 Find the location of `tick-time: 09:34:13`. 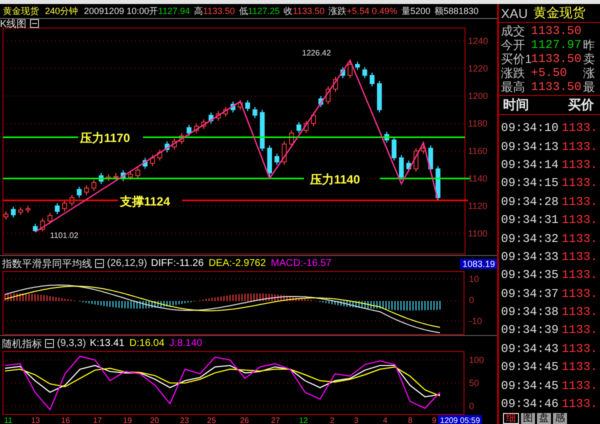

tick-time: 09:34:13 is located at coordinates (530, 147).